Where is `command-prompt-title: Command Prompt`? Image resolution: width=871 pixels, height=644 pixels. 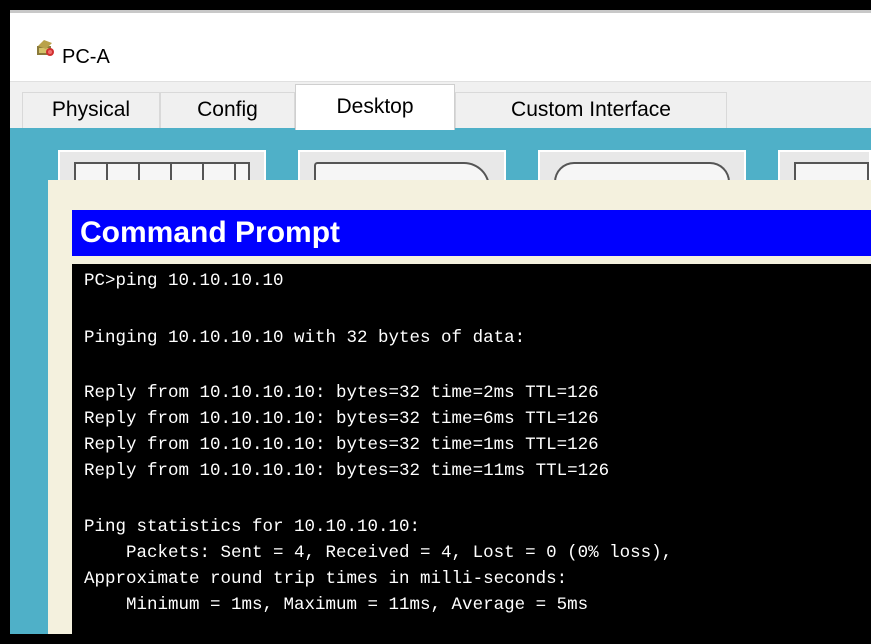
command-prompt-title: Command Prompt is located at coordinates (471, 233).